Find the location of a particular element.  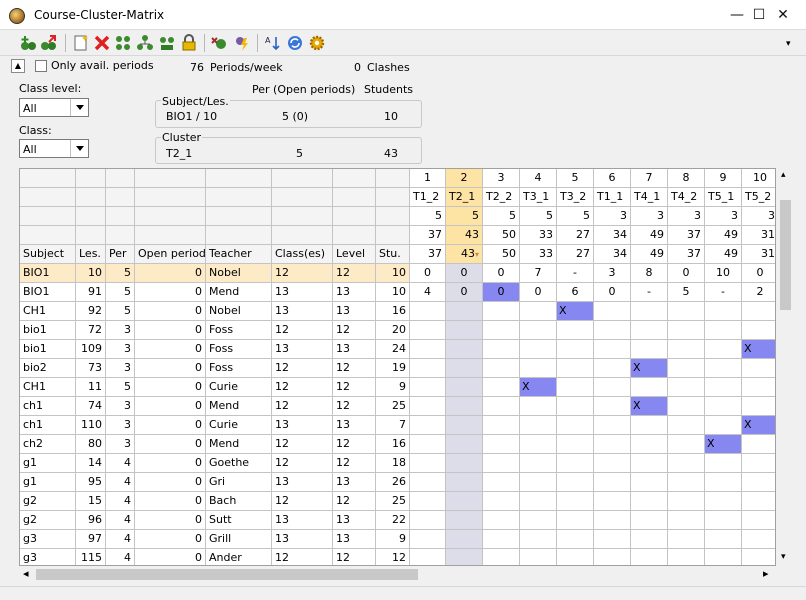

cluster-number-header: 7 is located at coordinates (649, 178).